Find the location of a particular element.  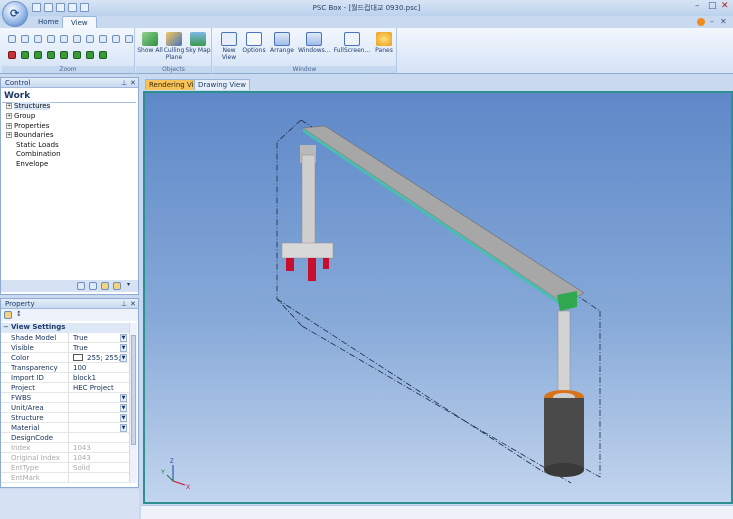

caisson-footing is located at coordinates (564, 434).